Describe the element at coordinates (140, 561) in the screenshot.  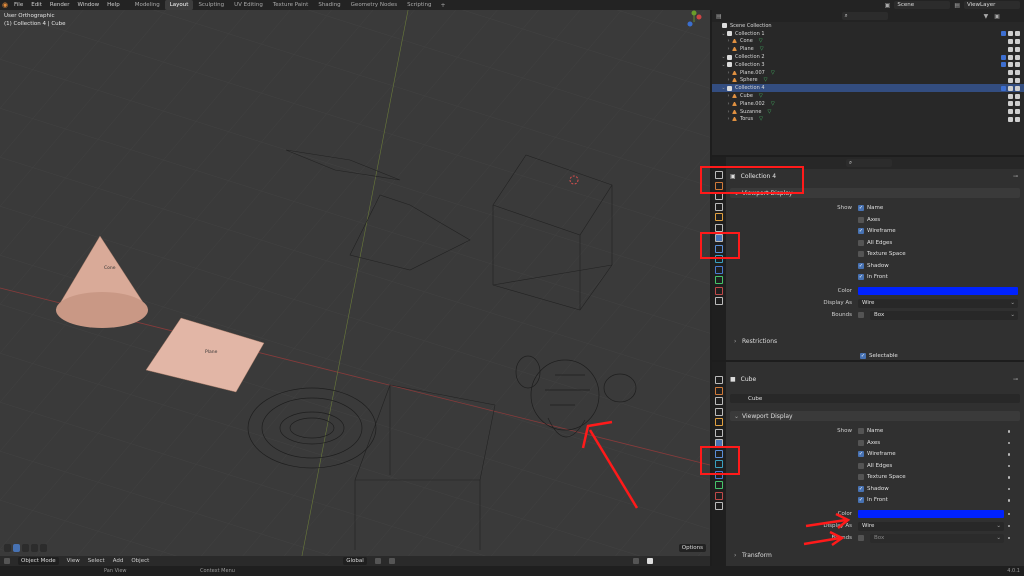
I see `object-menu: Object` at that location.